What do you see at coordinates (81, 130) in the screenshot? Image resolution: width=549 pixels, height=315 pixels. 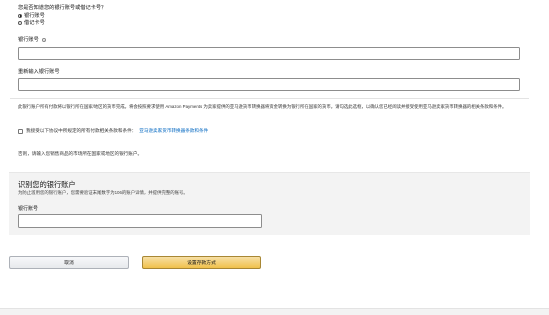 I see `accept-terms-label: 我接受以下协议中所规定的所有付款相关条款和条件：` at bounding box center [81, 130].